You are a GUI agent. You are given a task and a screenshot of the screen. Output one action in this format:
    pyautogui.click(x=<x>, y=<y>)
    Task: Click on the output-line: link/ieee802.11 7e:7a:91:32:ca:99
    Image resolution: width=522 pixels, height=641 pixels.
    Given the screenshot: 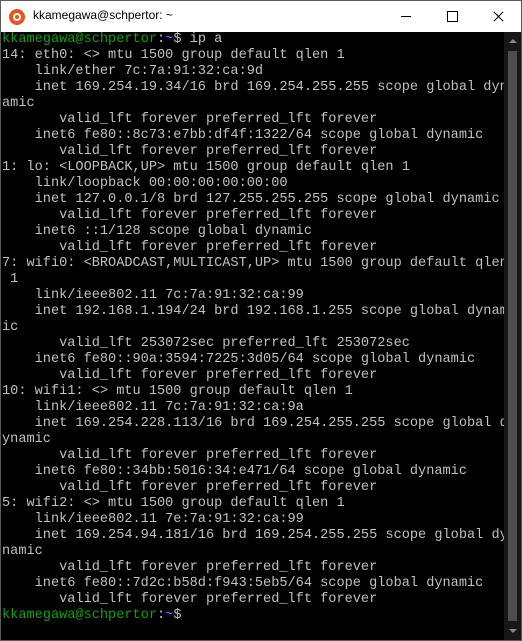 What is the action you would take?
    pyautogui.click(x=153, y=519)
    